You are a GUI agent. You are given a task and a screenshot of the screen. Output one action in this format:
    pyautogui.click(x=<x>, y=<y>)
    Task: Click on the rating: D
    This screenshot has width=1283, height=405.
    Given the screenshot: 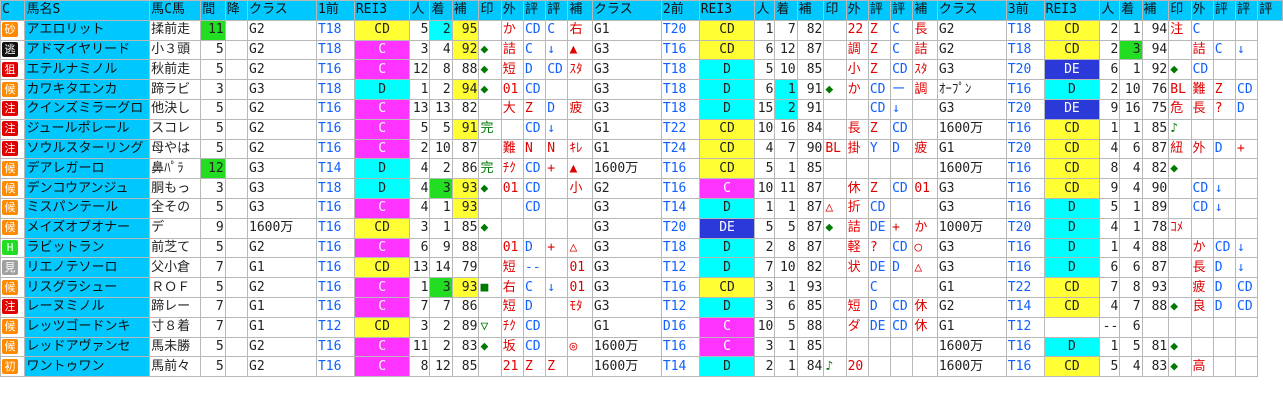 What is the action you would take?
    pyautogui.click(x=727, y=70)
    